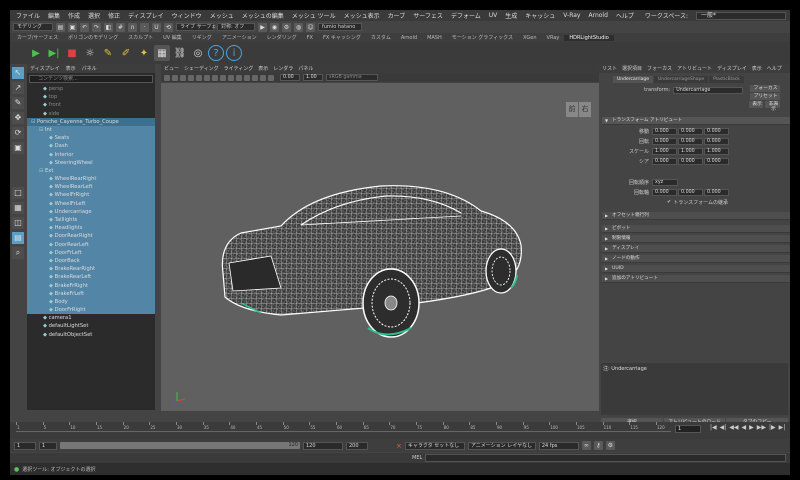 This screenshot has width=800, height=480. I want to click on mode-dropdown: モデリング, so click(33, 27).